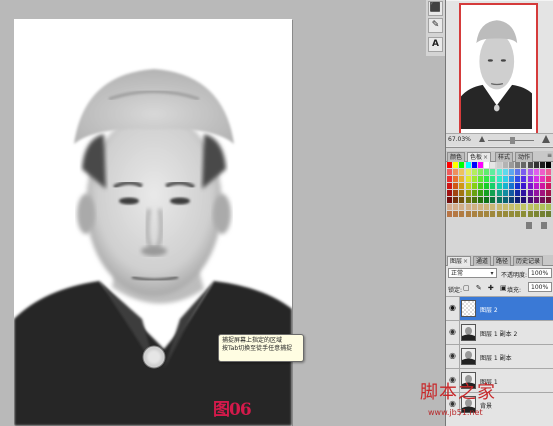 Image resolution: width=553 pixels, height=426 pixels. I want to click on layer-row: ◉ 图层 1 副本 2, so click(499, 332).